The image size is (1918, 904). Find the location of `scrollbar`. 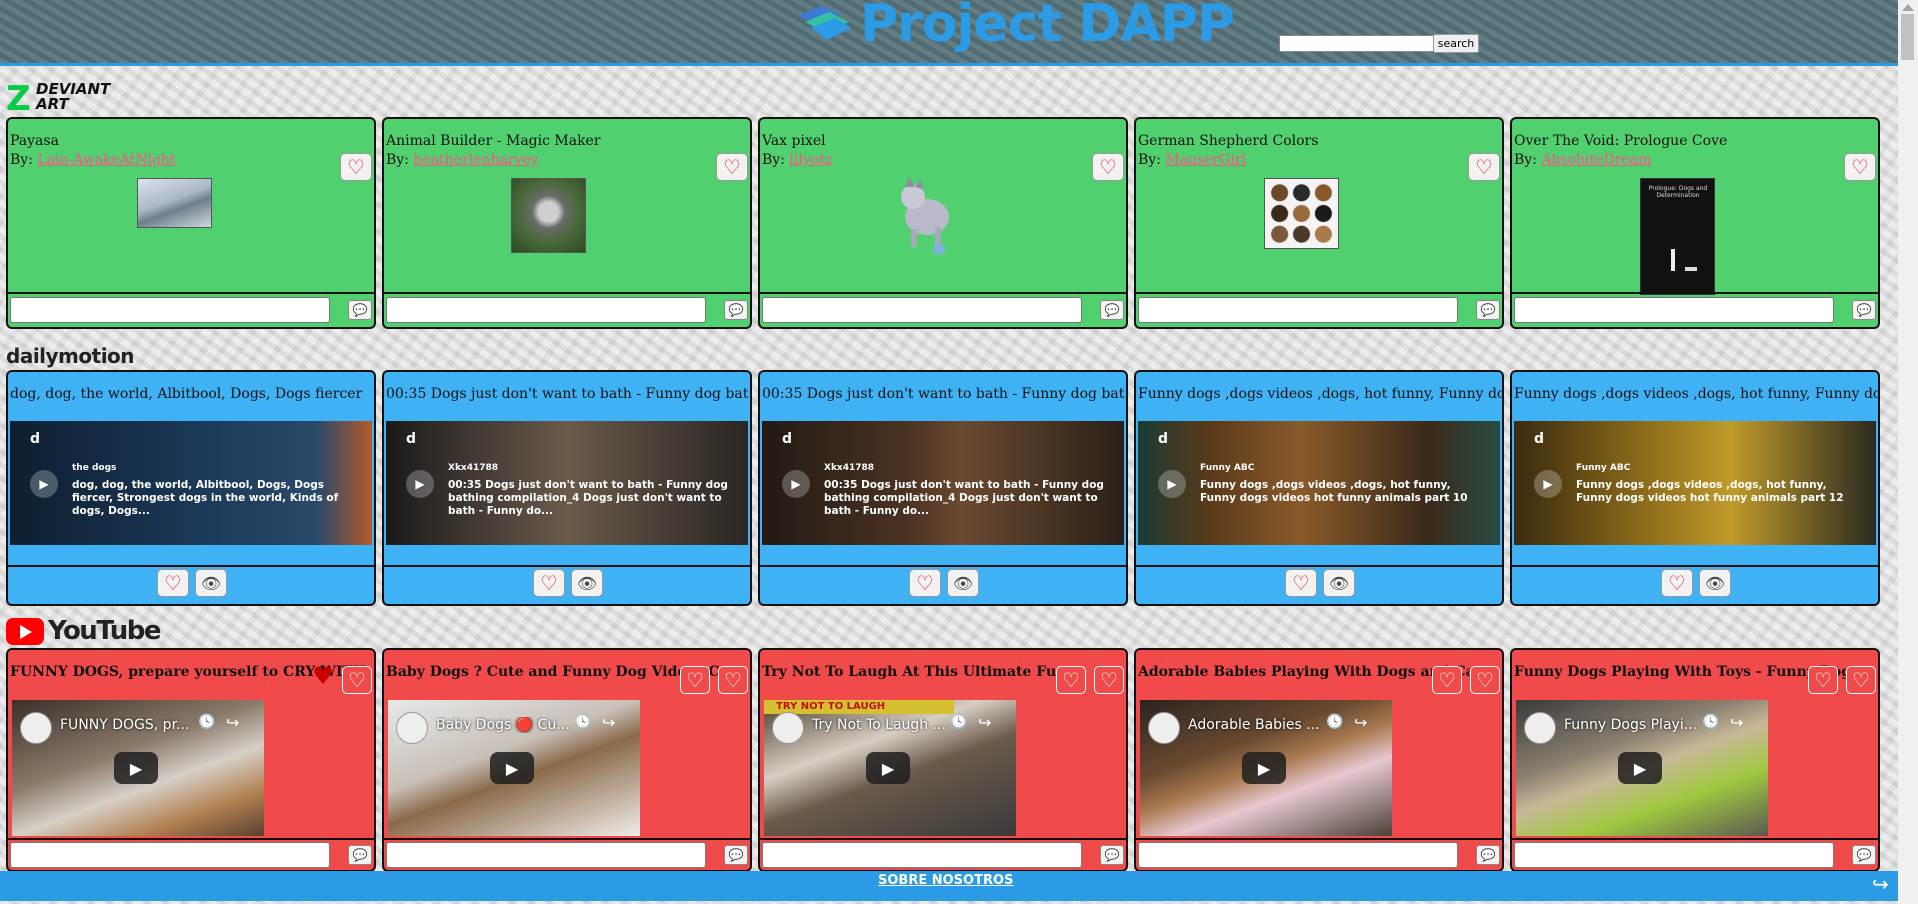

scrollbar is located at coordinates (1908, 452).